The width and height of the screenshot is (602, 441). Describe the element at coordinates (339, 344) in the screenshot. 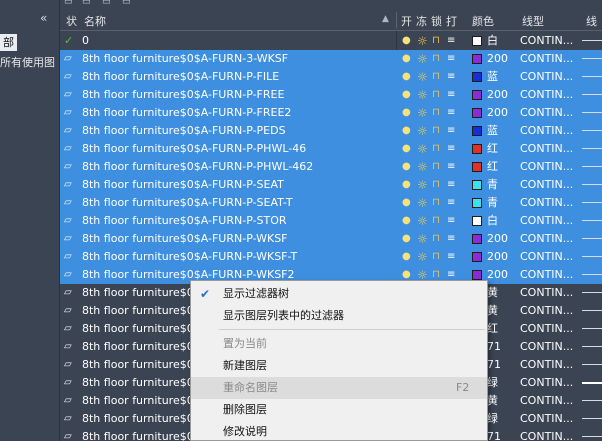

I see `menu-item: 置为当前` at that location.